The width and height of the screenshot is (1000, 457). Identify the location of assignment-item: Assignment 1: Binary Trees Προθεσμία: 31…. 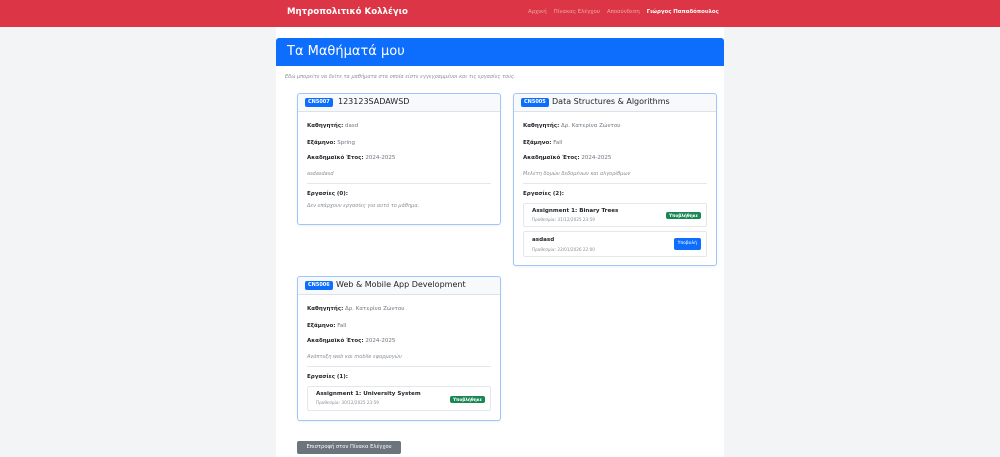
(615, 215).